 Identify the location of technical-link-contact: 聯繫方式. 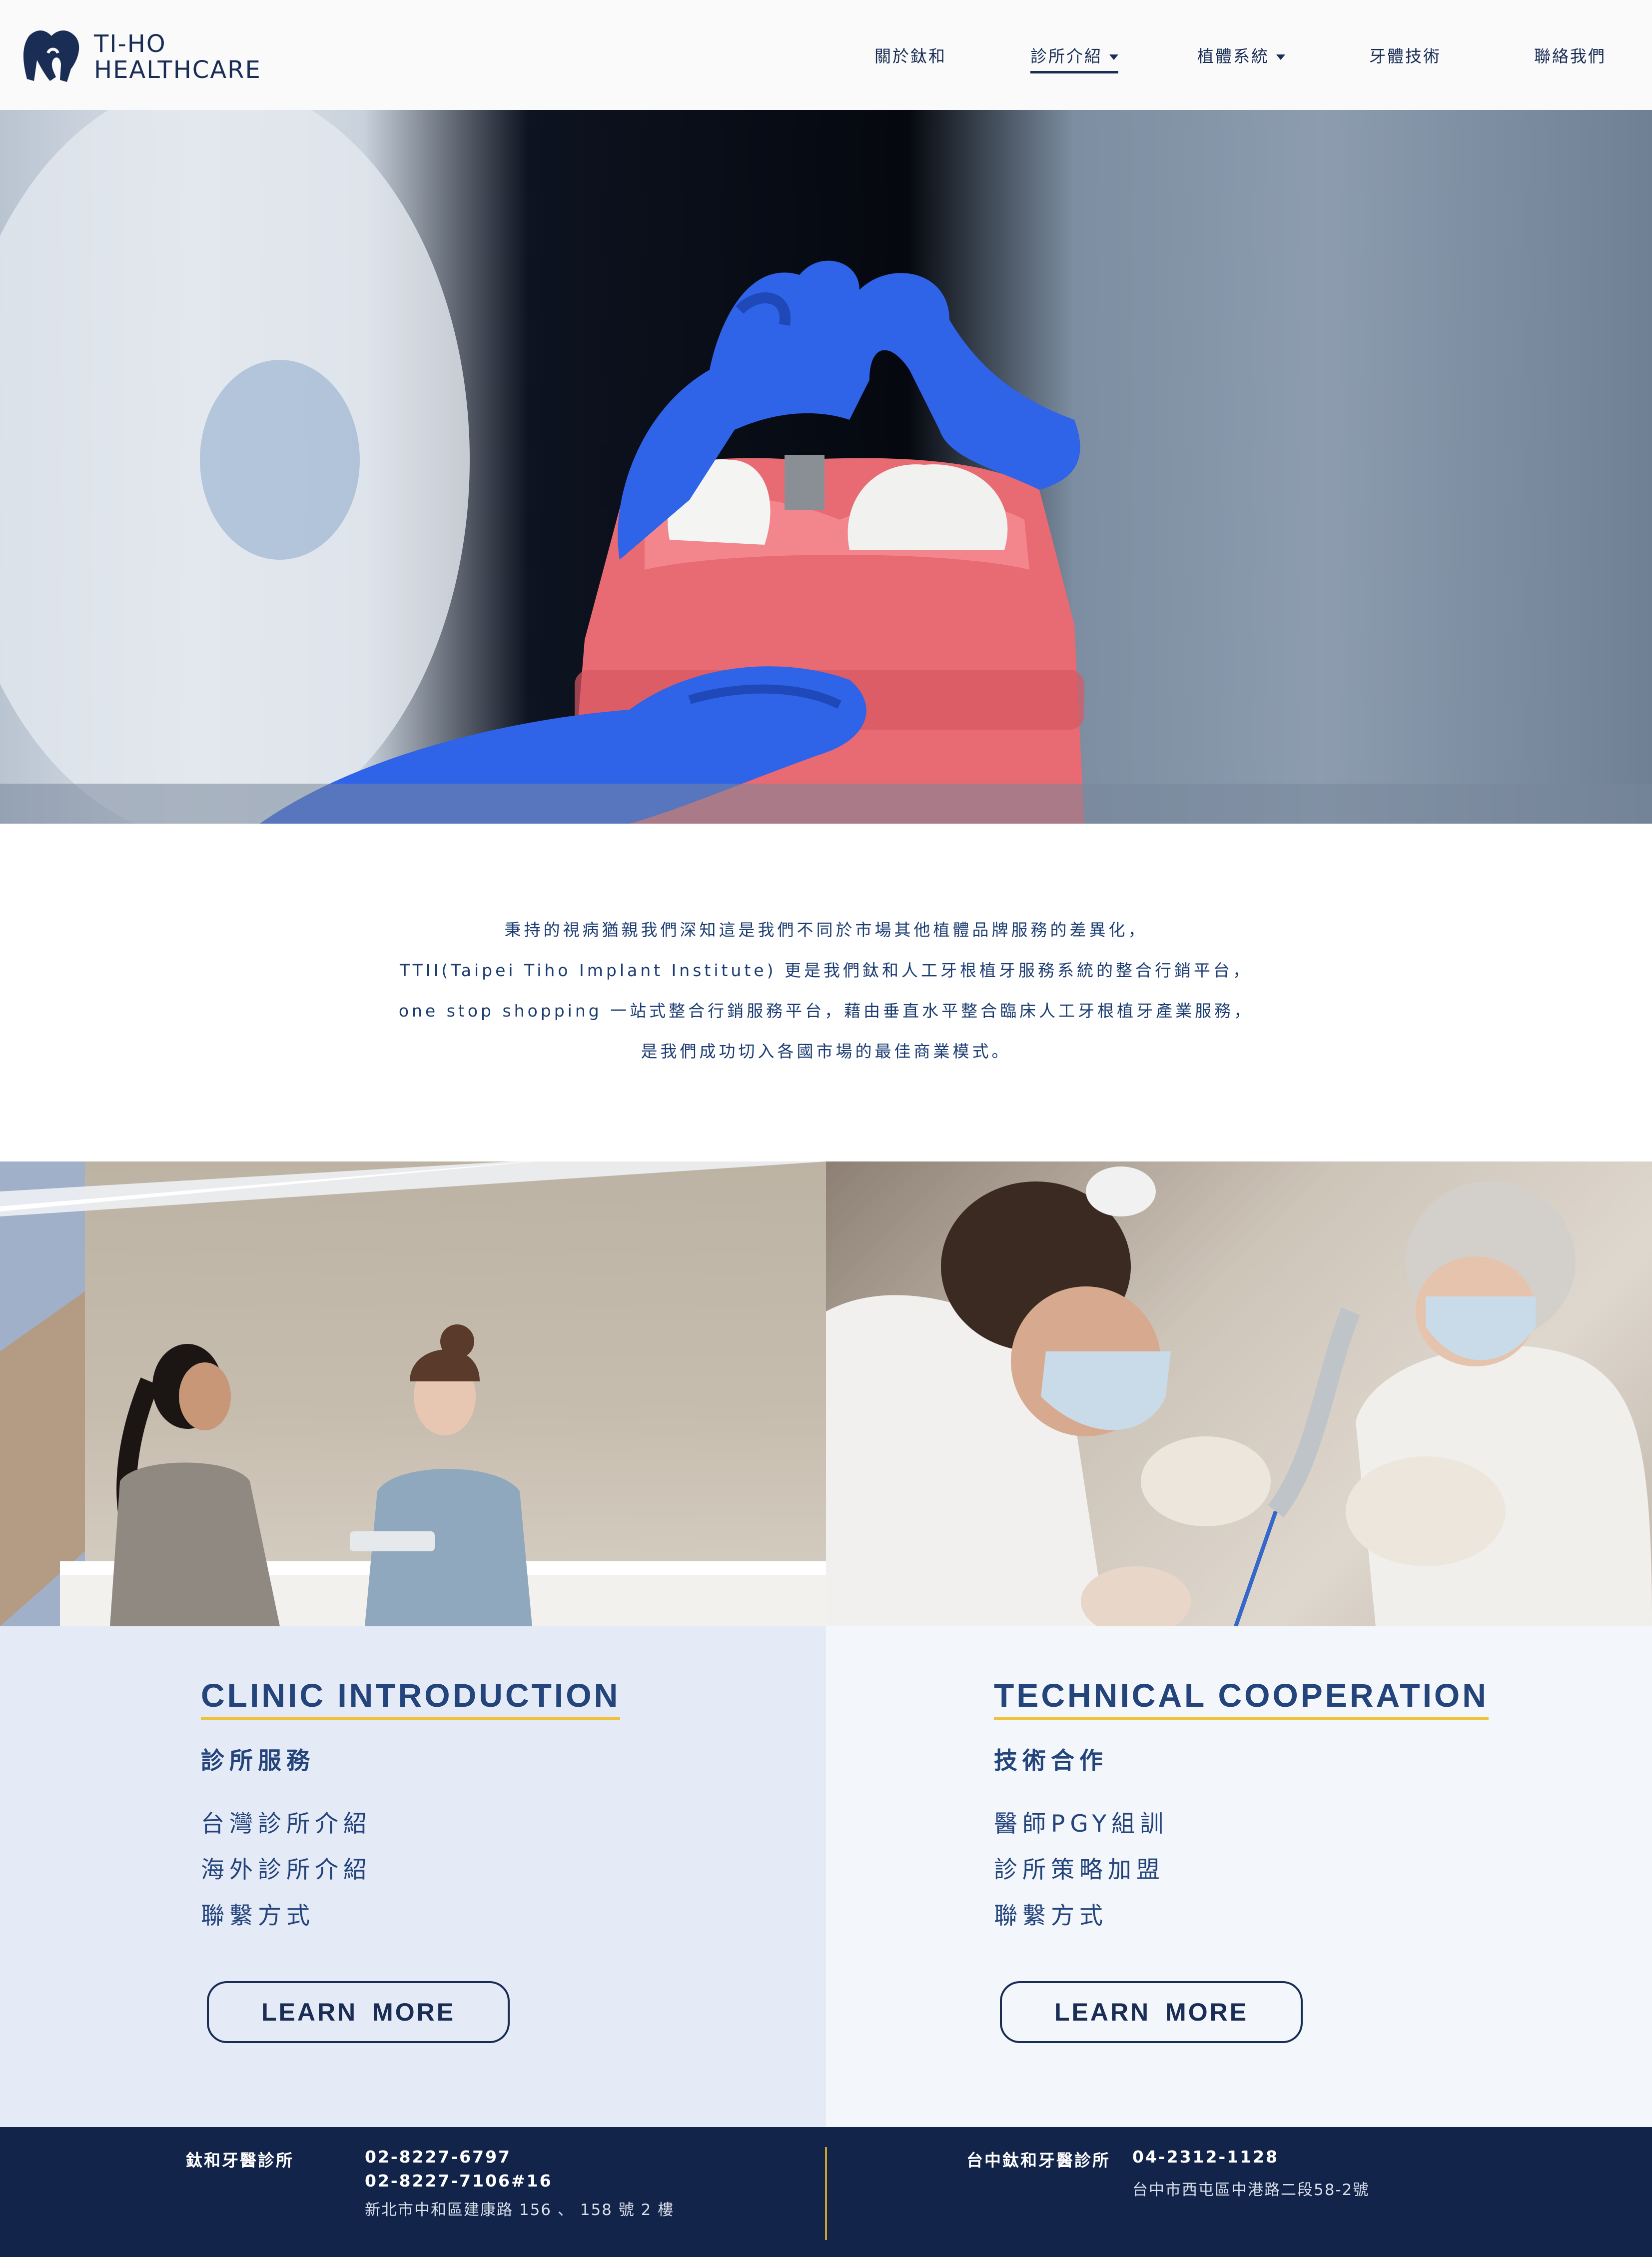
(1081, 1916).